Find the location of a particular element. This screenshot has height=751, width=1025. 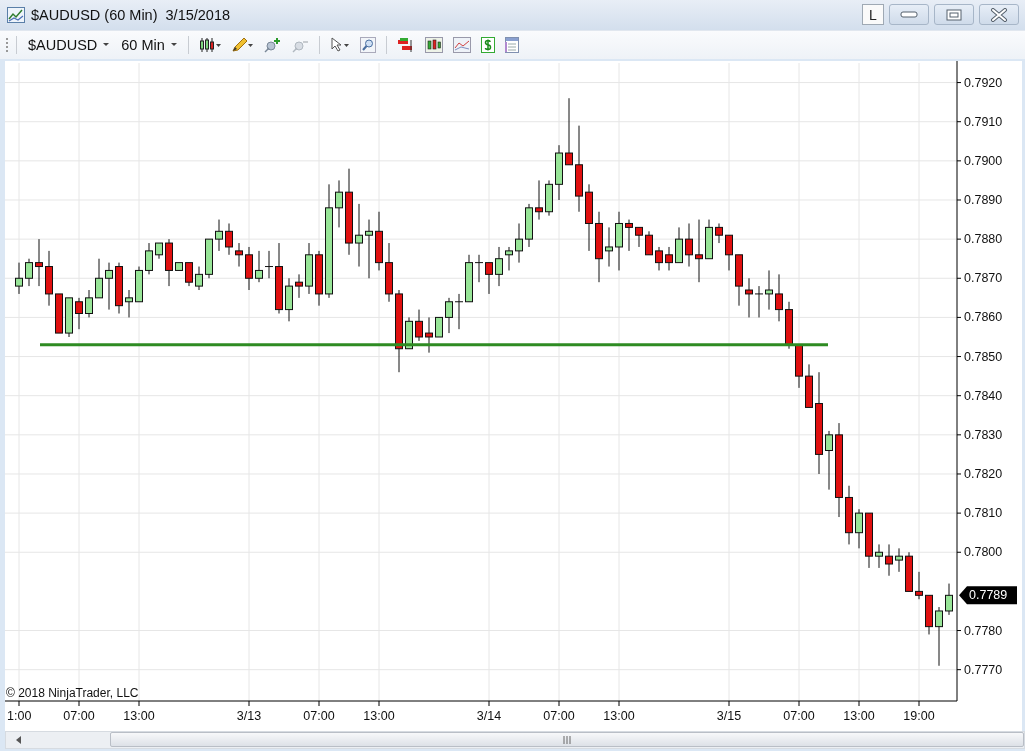

price-label: 0.7920 is located at coordinates (983, 82).